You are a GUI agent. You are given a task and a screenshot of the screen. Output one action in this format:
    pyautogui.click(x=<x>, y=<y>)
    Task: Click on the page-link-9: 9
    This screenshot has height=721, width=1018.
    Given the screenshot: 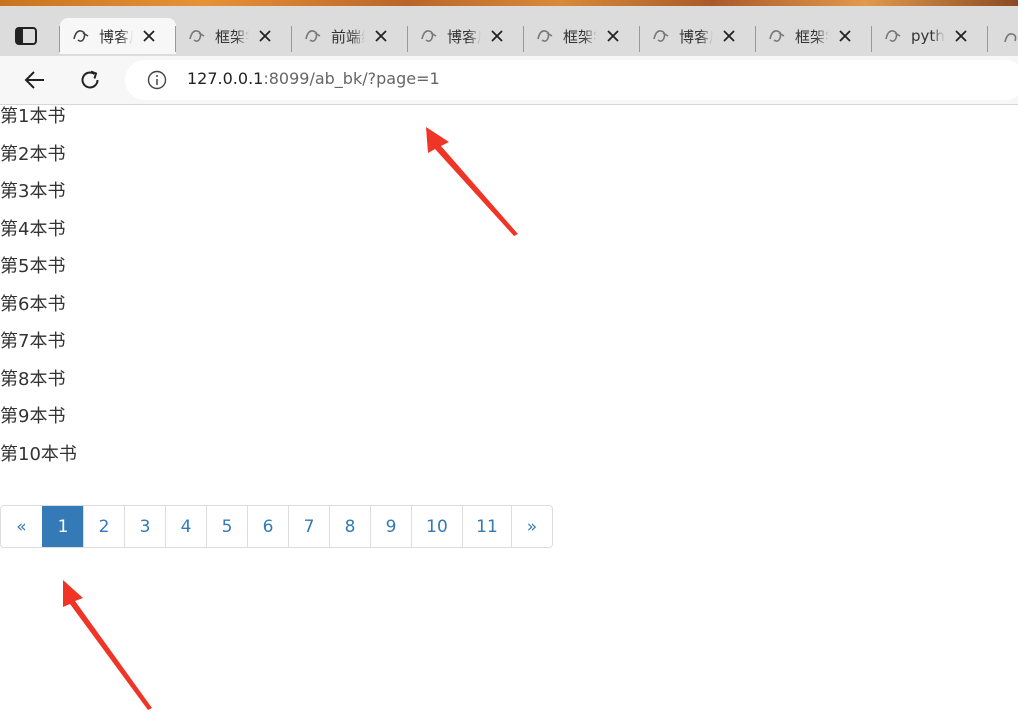 What is the action you would take?
    pyautogui.click(x=390, y=526)
    